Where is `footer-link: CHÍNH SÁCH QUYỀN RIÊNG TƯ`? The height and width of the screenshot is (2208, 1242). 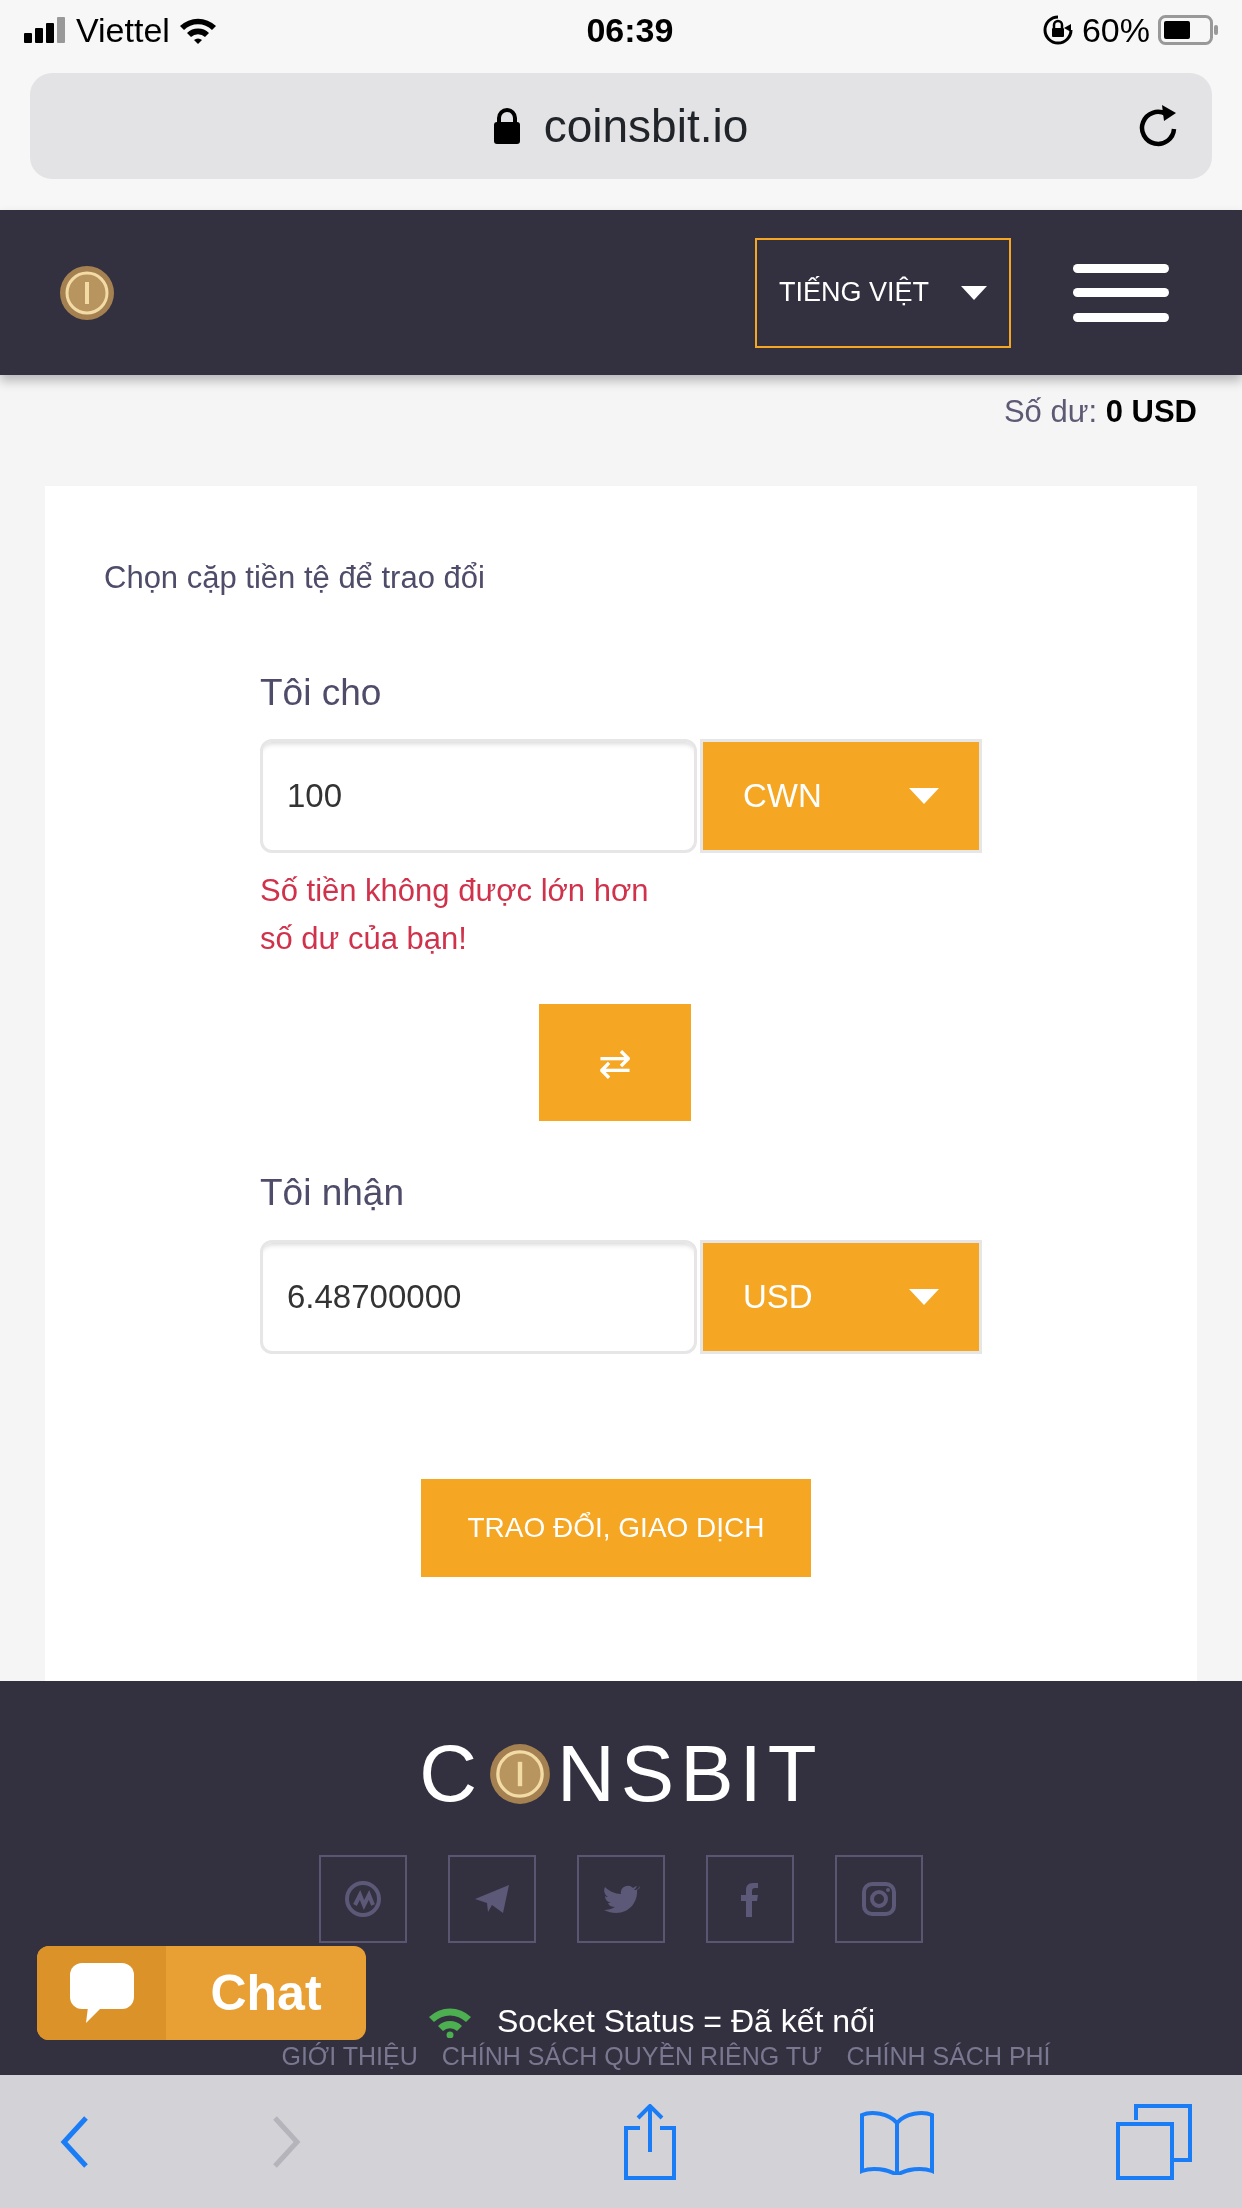
footer-link: CHÍNH SÁCH QUYỀN RIÊNG TƯ is located at coordinates (632, 2056).